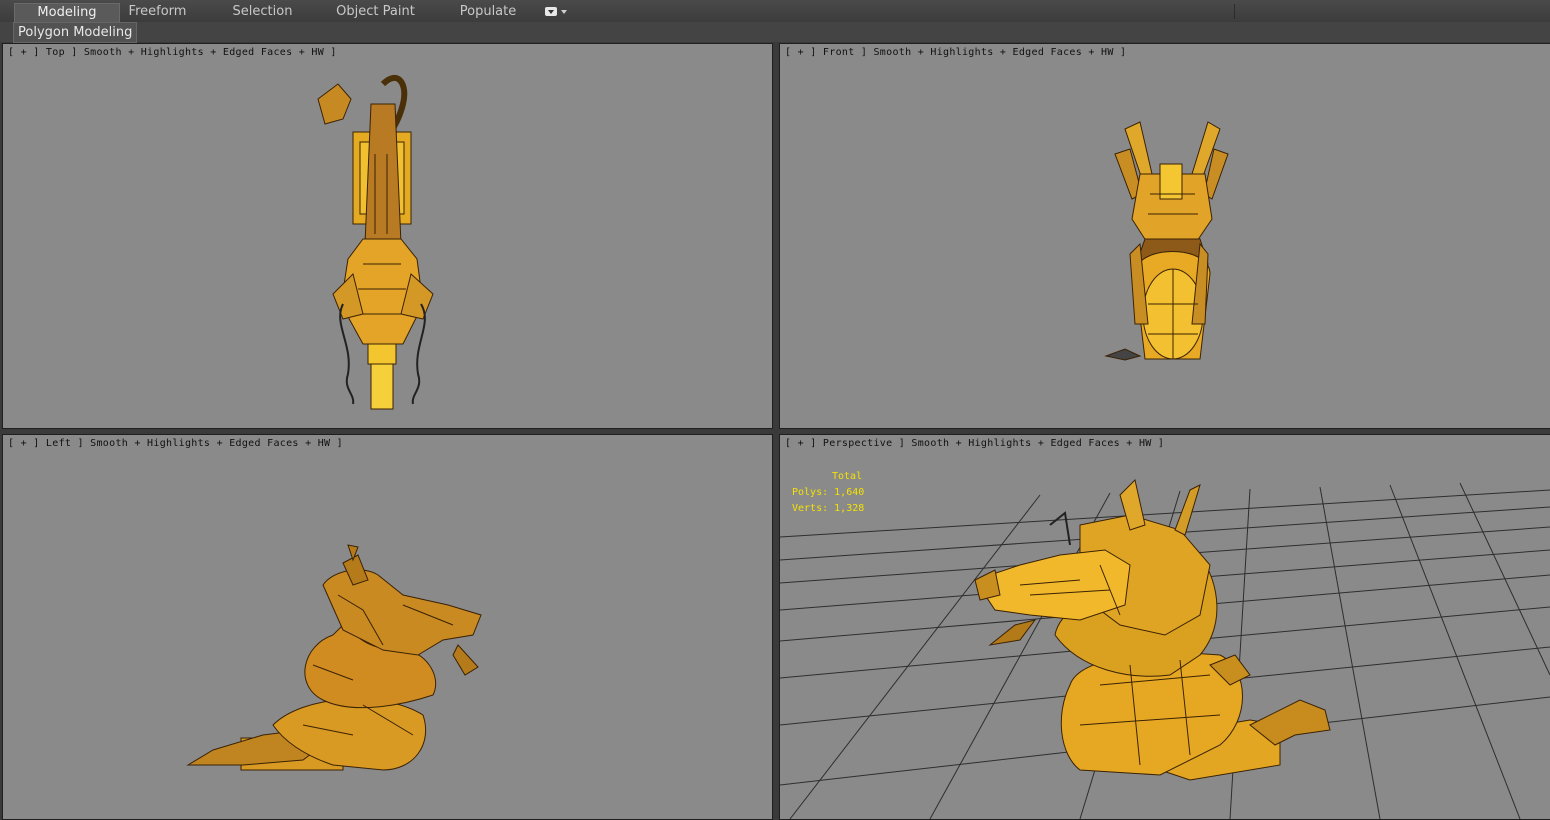  I want to click on ribbon-panel-bar: Polygon Modeling, so click(775, 32).